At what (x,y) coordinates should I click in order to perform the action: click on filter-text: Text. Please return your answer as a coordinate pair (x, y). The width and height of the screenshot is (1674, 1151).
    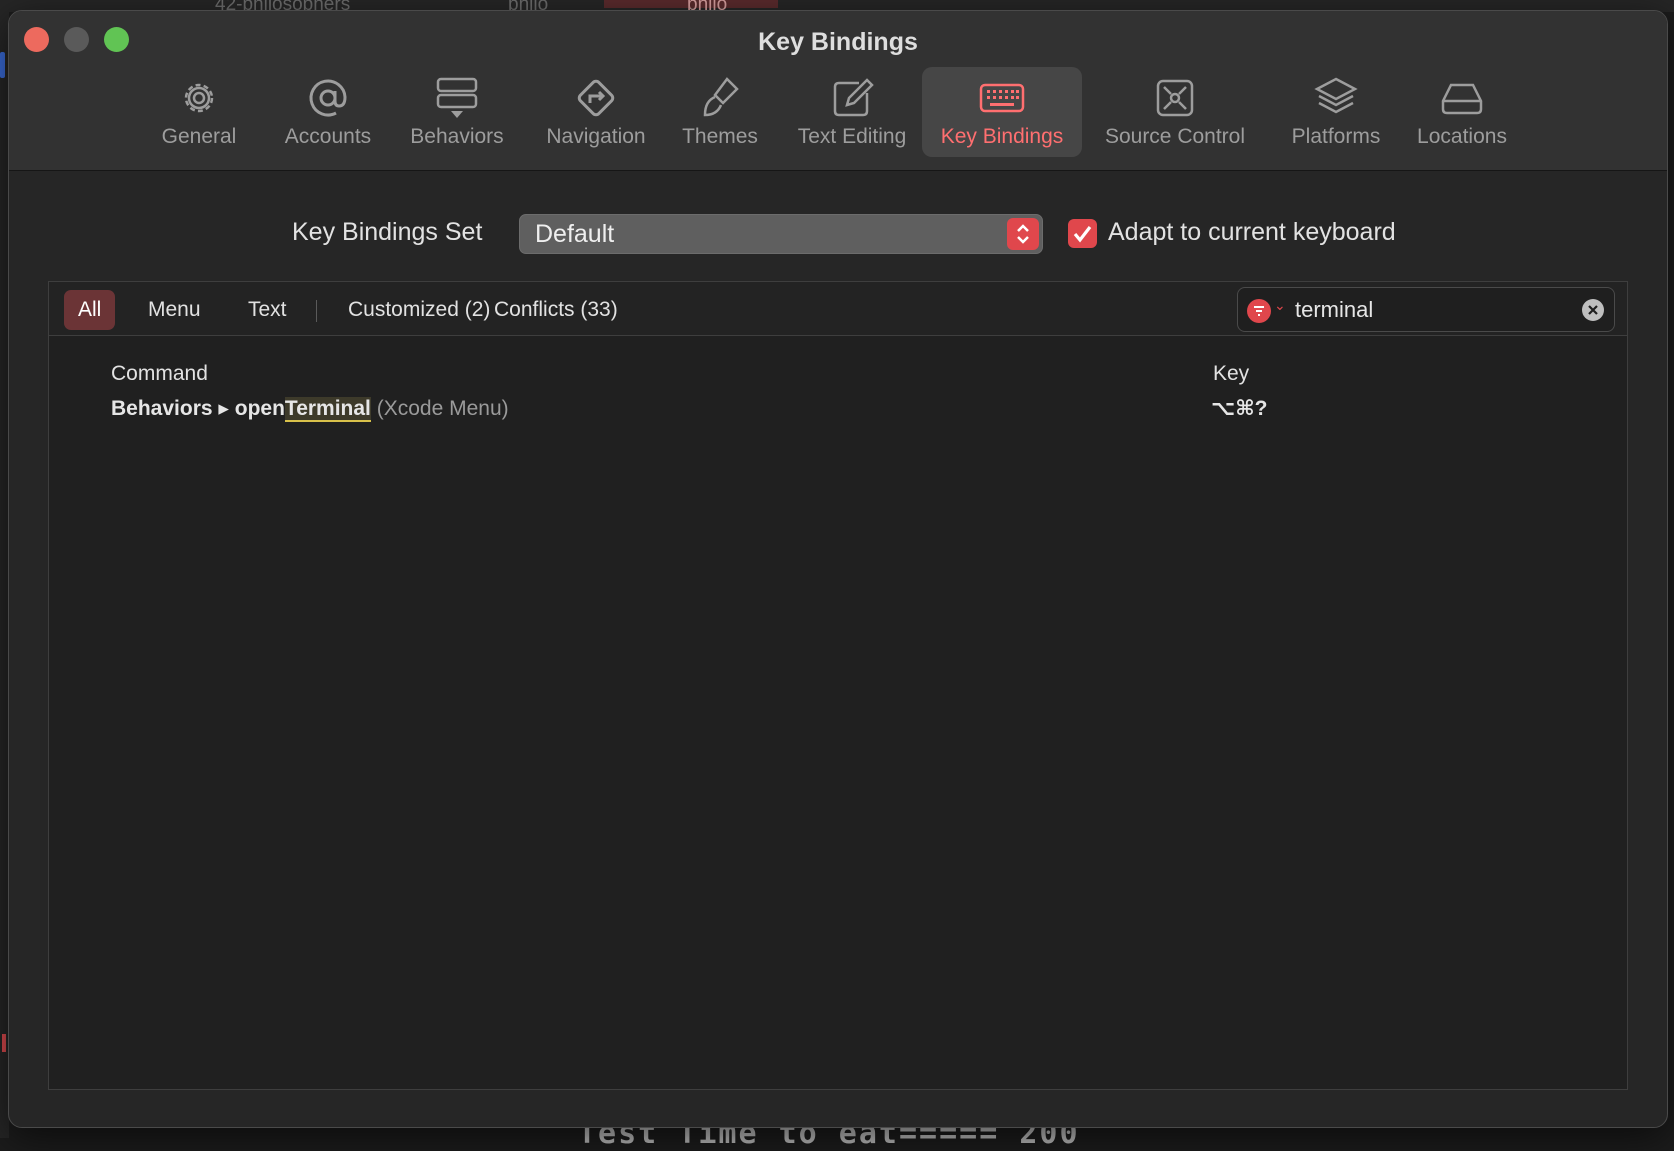
    Looking at the image, I should click on (267, 310).